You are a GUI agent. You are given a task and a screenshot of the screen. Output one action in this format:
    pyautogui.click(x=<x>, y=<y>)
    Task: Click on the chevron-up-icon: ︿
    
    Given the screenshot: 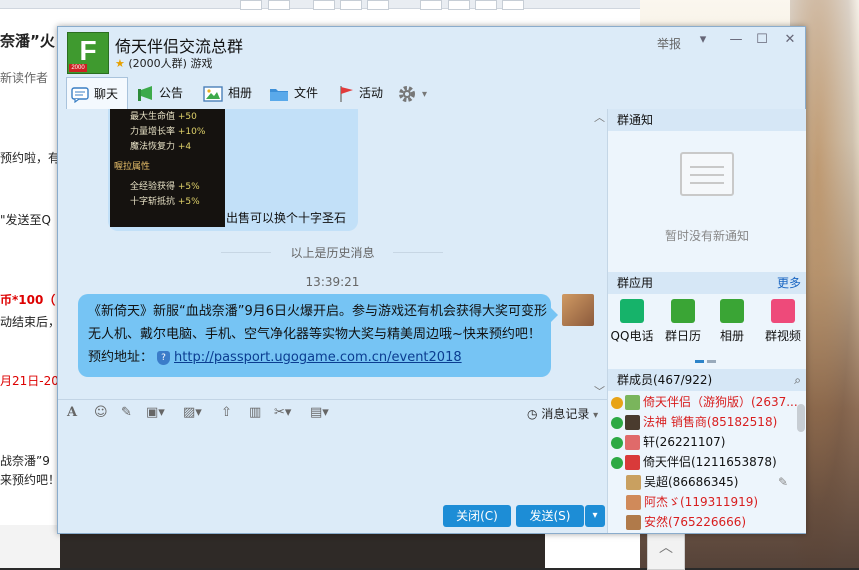 What is the action you would take?
    pyautogui.click(x=599, y=117)
    